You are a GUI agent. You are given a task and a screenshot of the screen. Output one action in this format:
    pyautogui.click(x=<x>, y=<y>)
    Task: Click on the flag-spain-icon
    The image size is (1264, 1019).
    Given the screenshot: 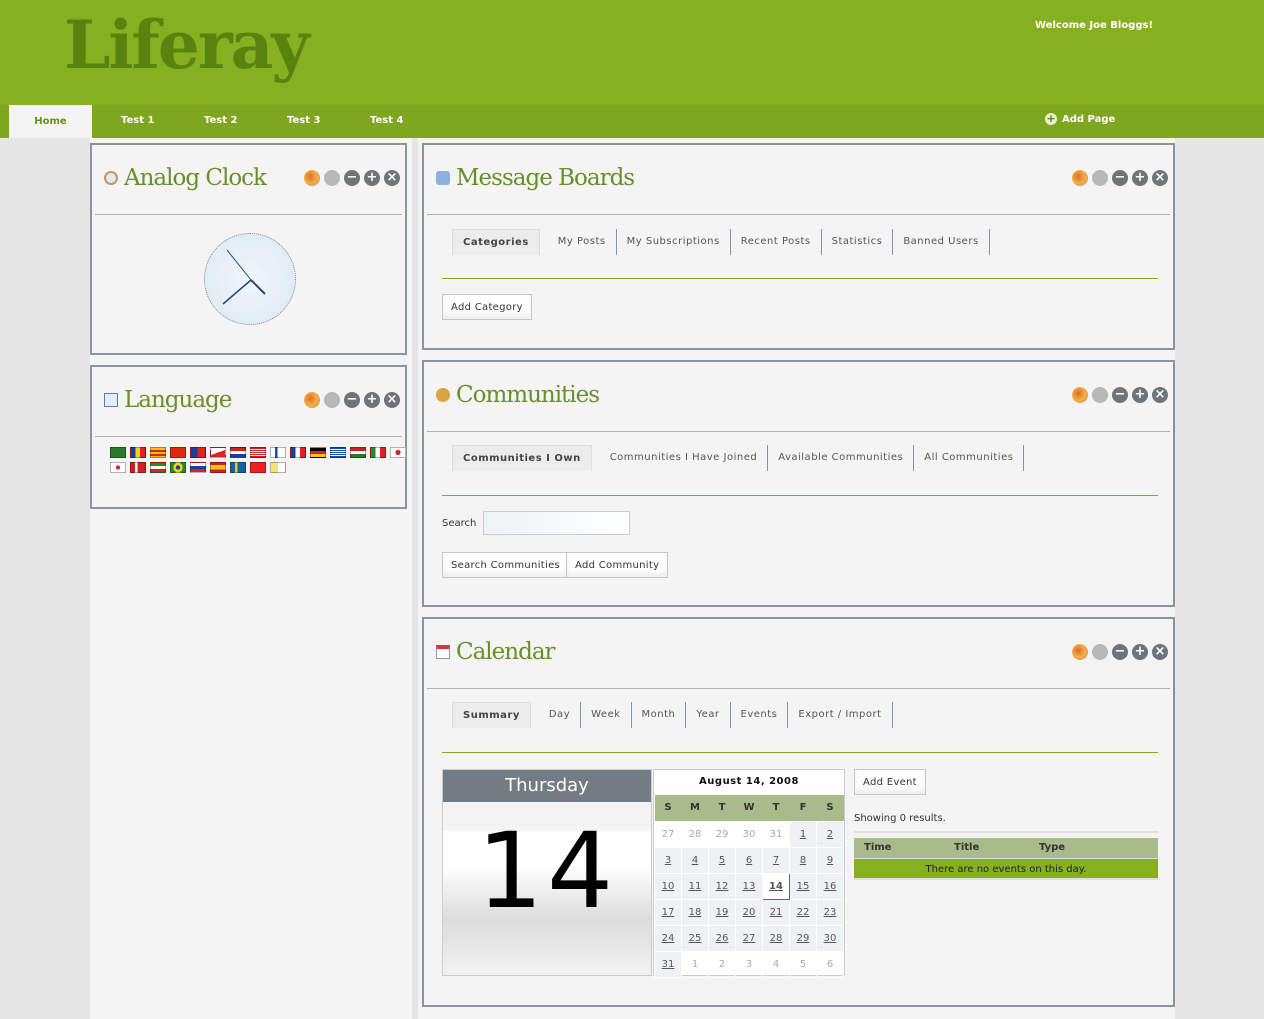 What is the action you would take?
    pyautogui.click(x=218, y=467)
    